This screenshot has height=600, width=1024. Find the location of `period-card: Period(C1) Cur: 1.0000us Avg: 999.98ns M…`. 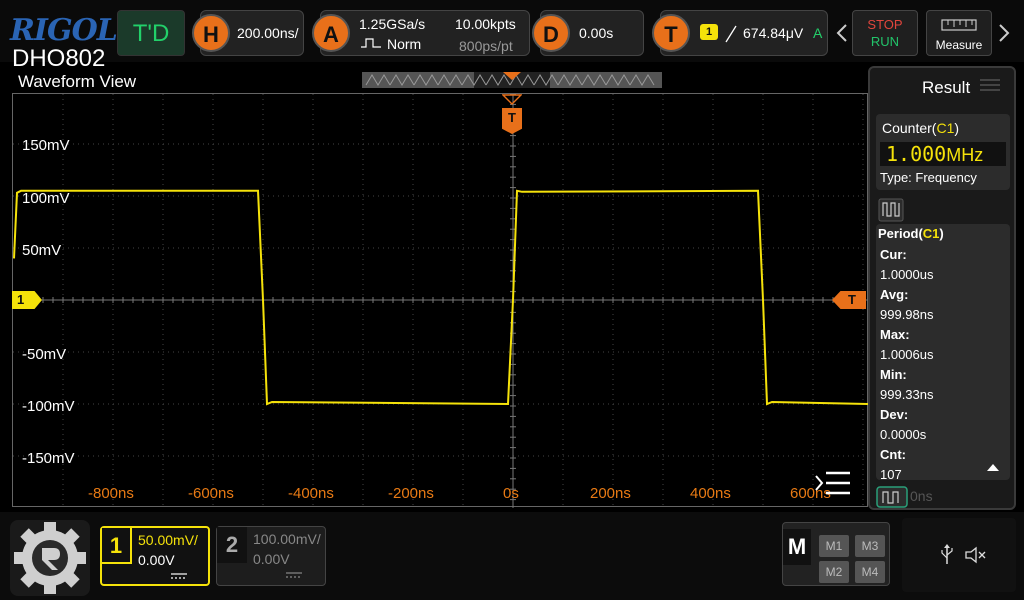

period-card: Period(C1) Cur: 1.0000us Avg: 999.98ns M… is located at coordinates (943, 353).